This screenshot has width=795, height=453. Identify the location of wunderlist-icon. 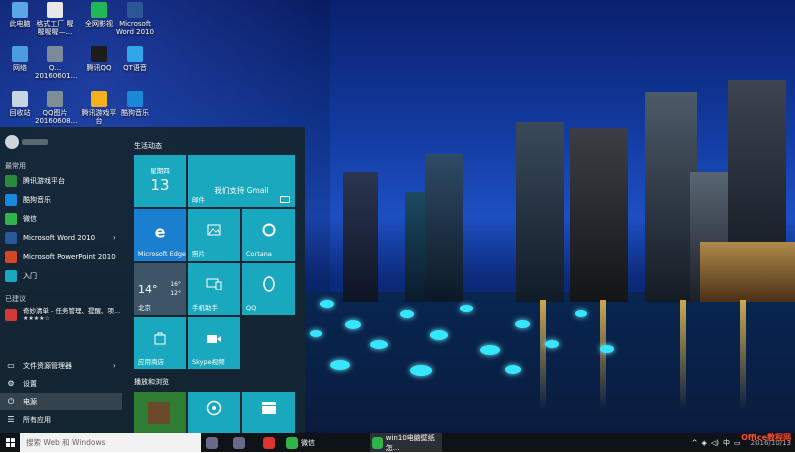
(11, 315).